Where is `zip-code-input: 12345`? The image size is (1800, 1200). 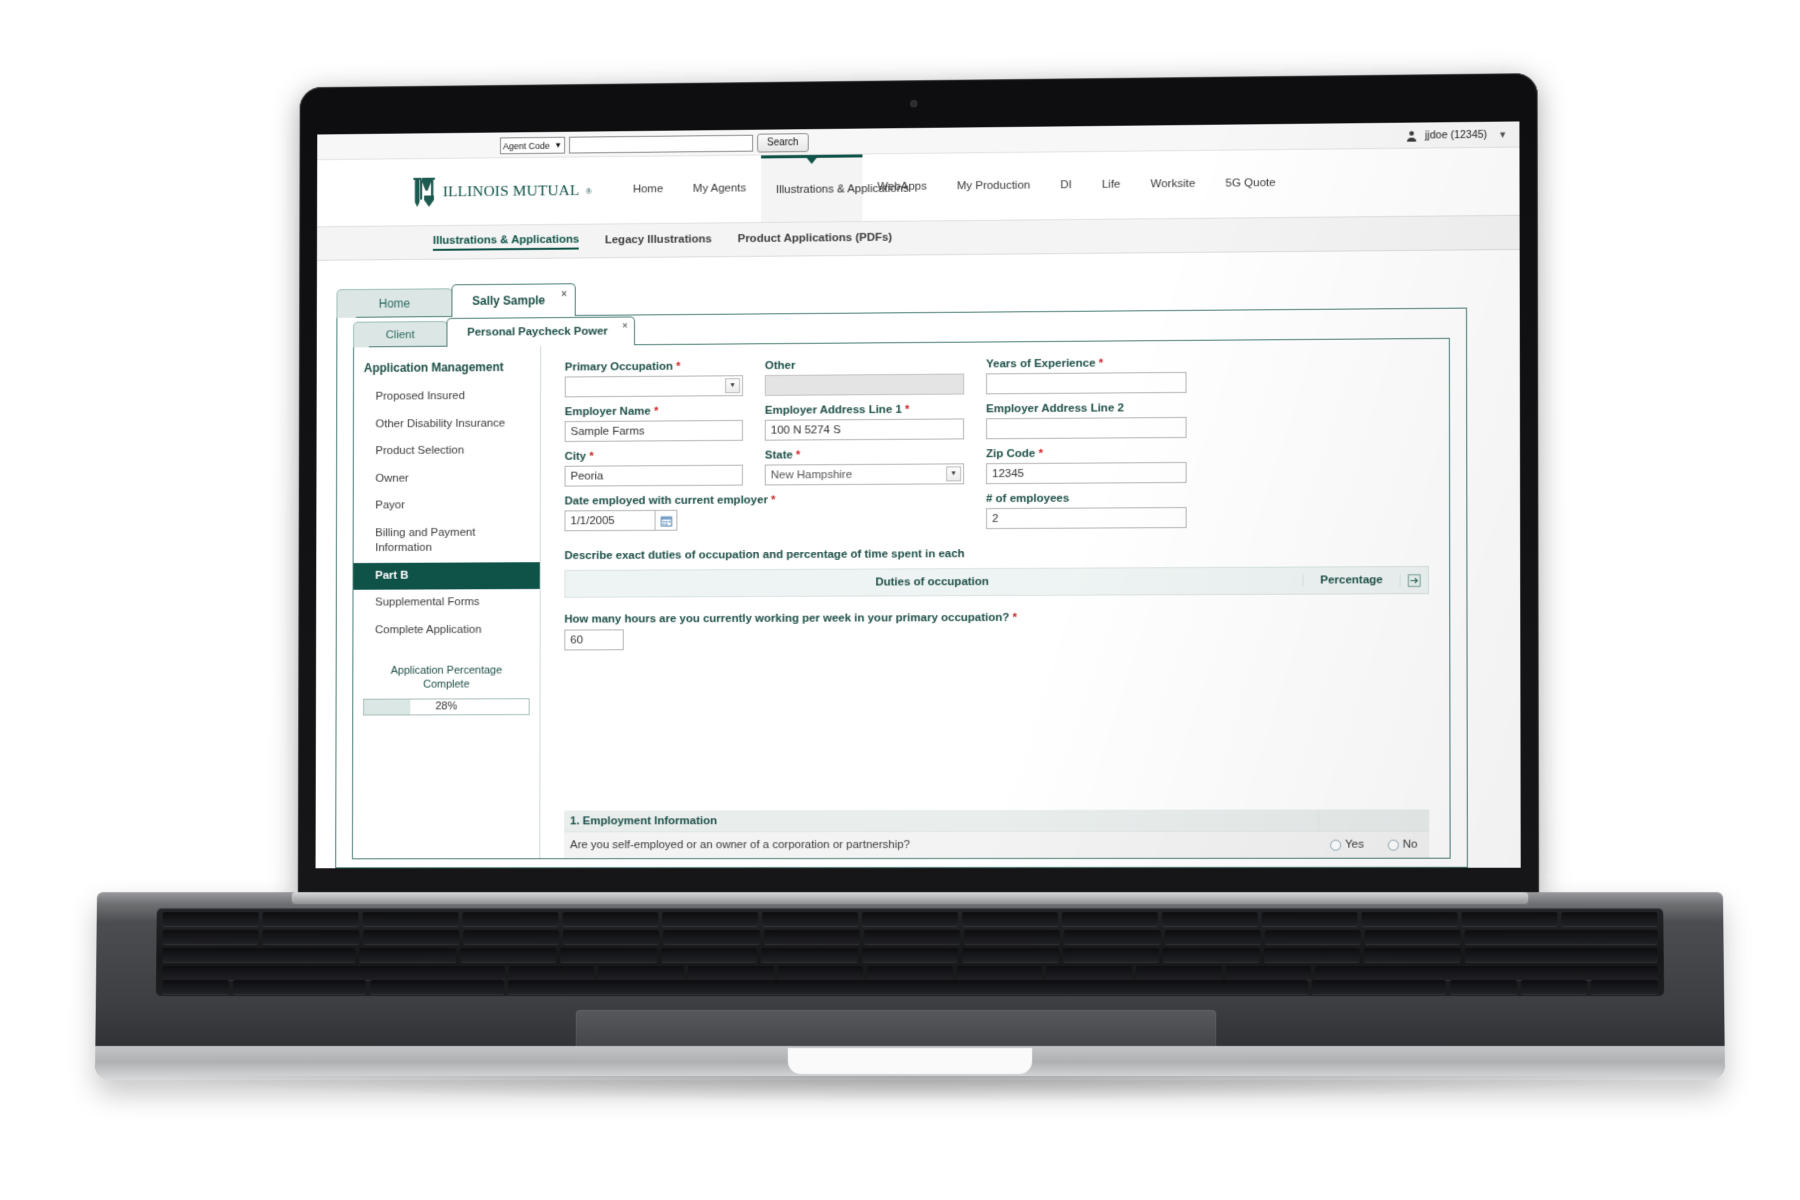 zip-code-input: 12345 is located at coordinates (1086, 473).